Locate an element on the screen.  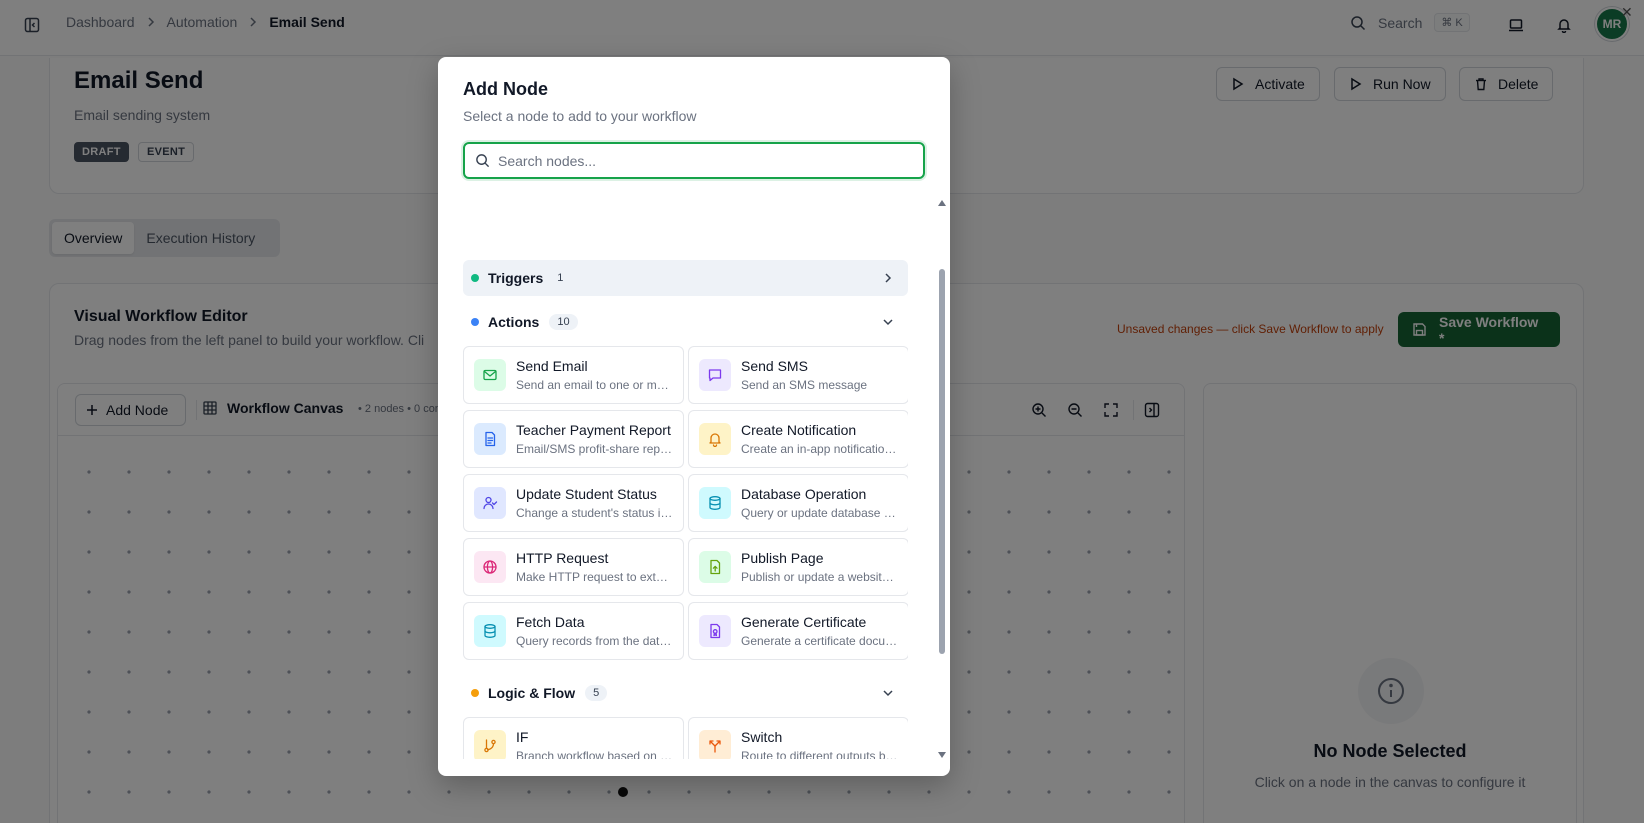
node-text: IF Branch workflow based on a condition is located at coordinates (594, 743).